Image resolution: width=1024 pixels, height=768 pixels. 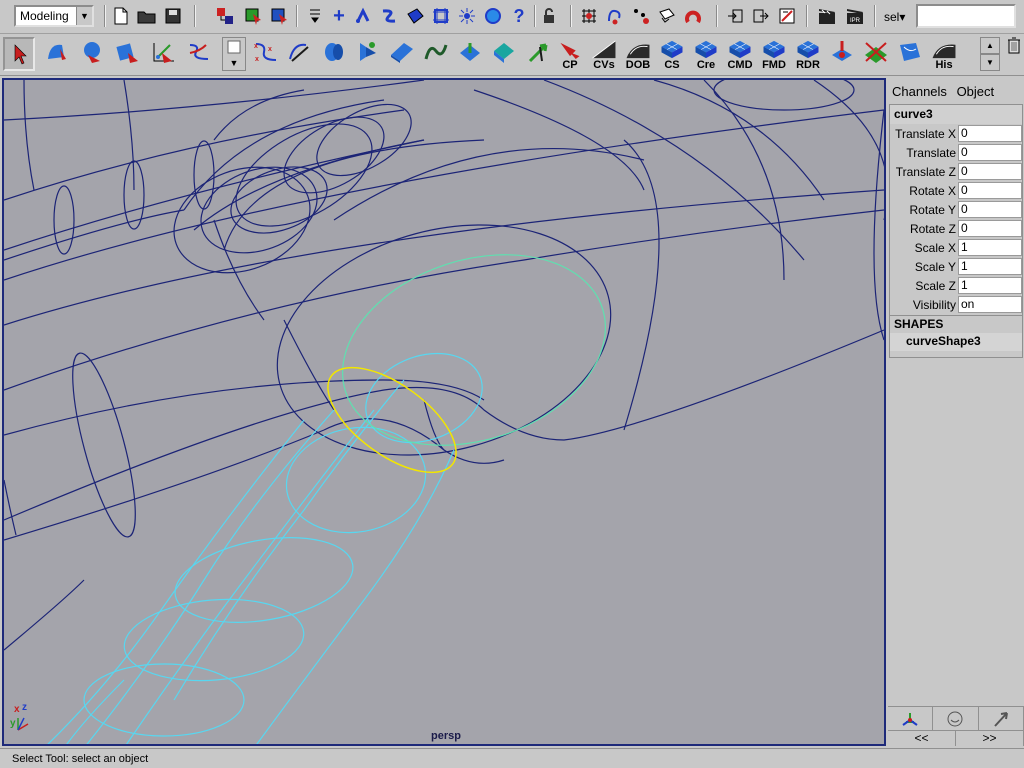 I want to click on smiley-icon, so click(x=956, y=718).